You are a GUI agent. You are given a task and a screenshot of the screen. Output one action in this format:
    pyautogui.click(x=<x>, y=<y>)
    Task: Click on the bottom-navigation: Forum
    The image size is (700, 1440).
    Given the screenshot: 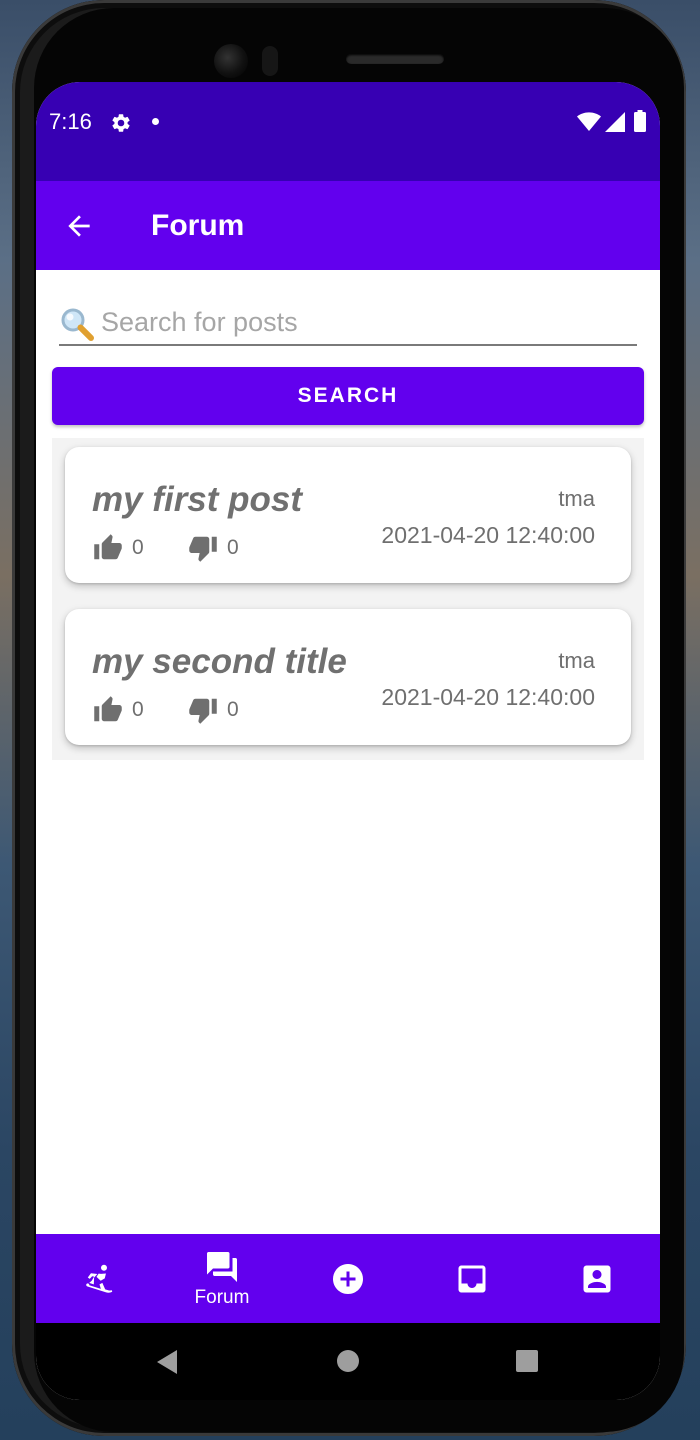 What is the action you would take?
    pyautogui.click(x=348, y=1278)
    